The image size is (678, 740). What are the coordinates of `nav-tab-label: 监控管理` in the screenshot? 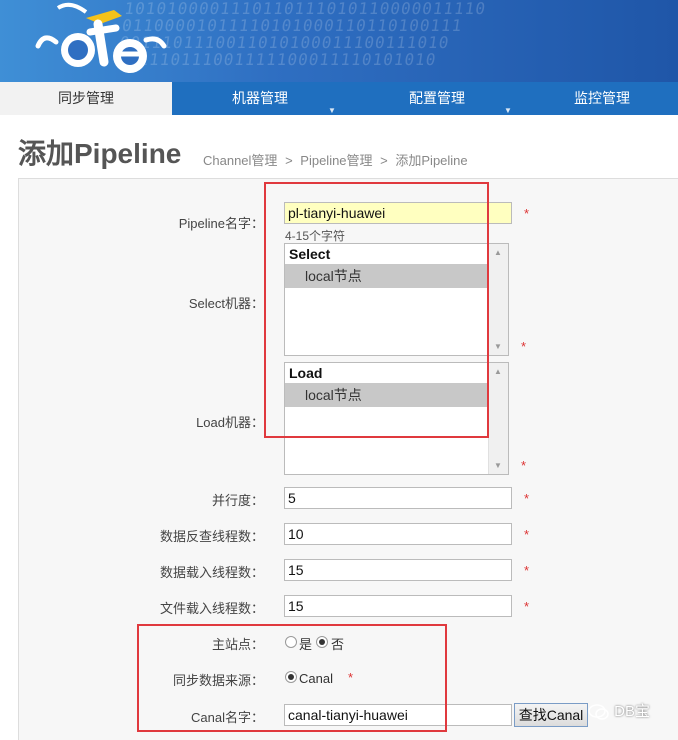 It's located at (602, 98).